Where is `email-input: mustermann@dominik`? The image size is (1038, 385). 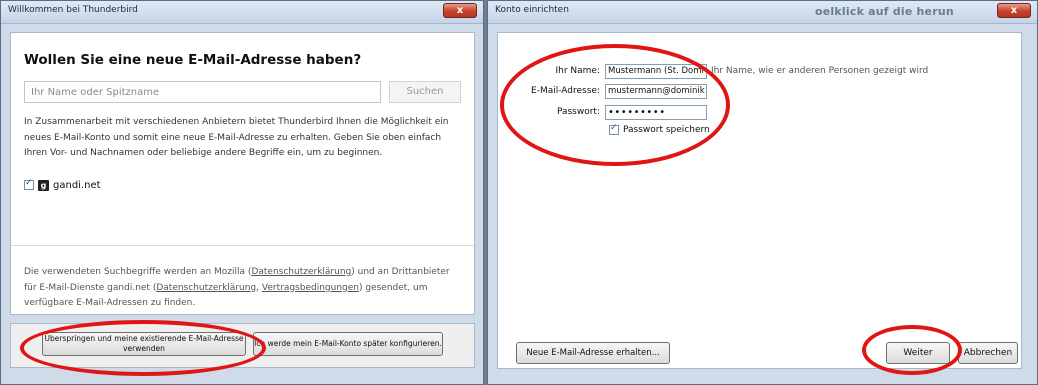 email-input: mustermann@dominik is located at coordinates (656, 91).